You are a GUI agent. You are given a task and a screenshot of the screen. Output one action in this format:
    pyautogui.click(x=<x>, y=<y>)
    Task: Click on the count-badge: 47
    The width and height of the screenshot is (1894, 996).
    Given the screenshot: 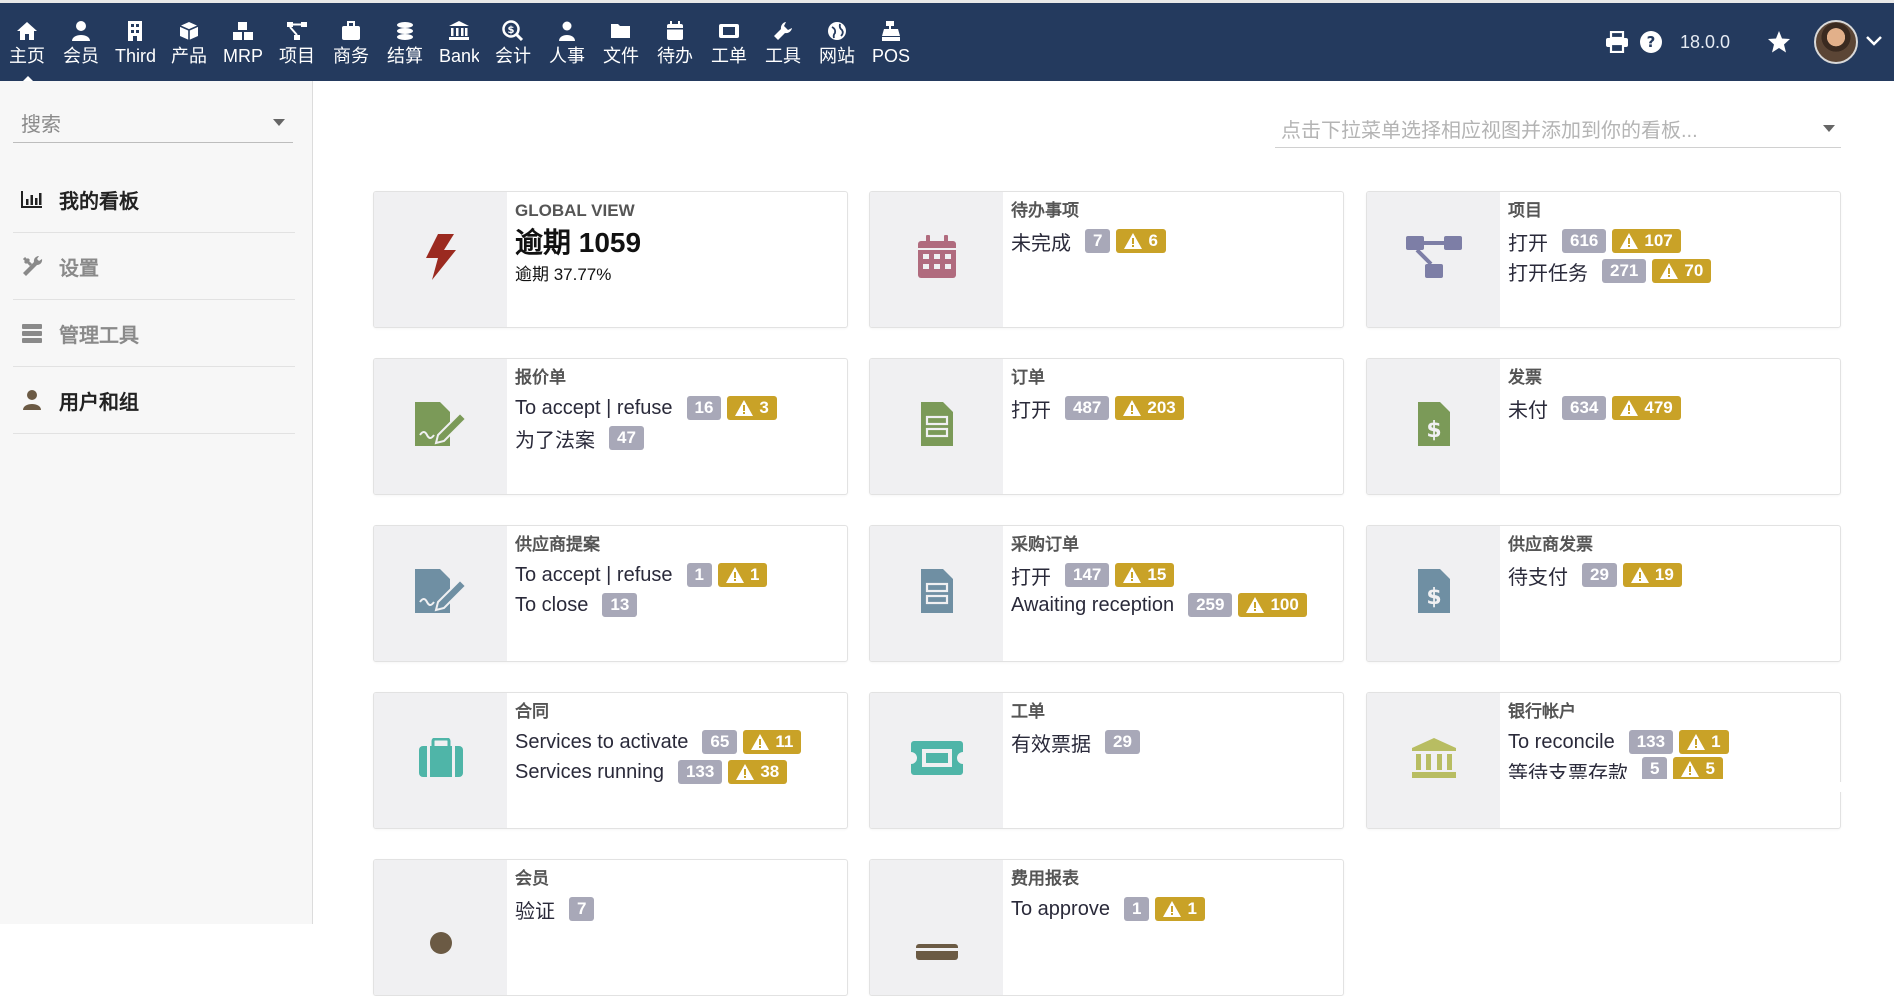 What is the action you would take?
    pyautogui.click(x=626, y=438)
    